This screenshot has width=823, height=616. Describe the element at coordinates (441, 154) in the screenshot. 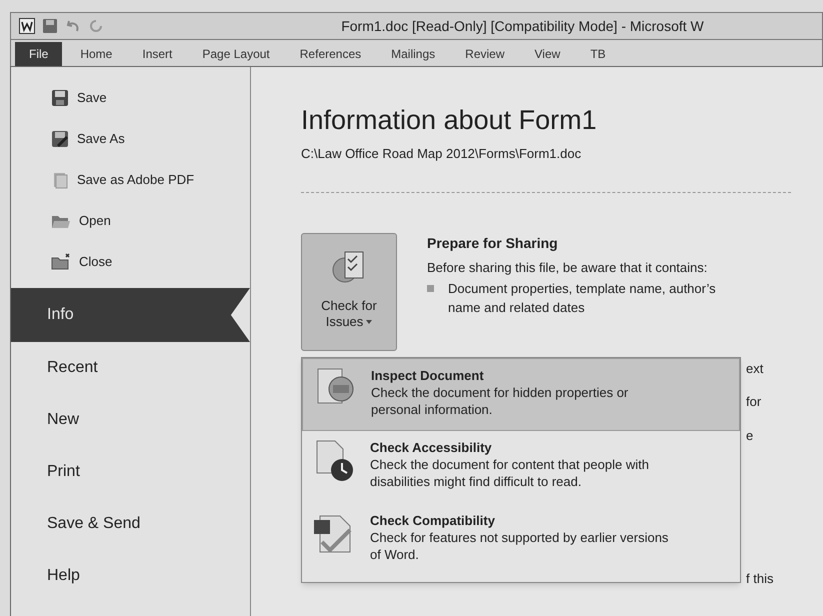

I see `file-path: C:\Law Office Road Map 2012\Forms\Form1.doc` at that location.